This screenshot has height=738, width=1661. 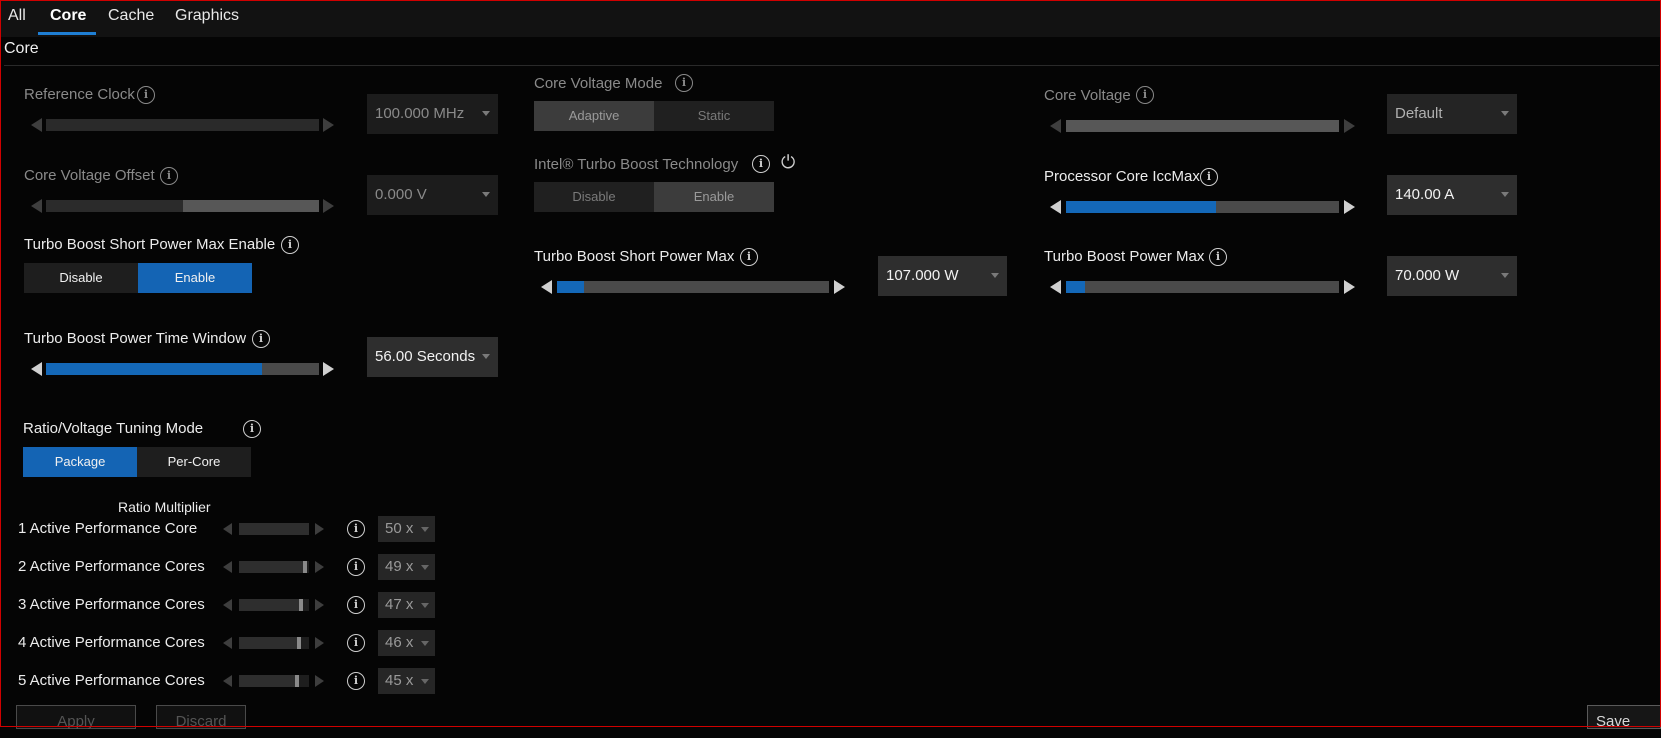 I want to click on apply-button: Apply, so click(x=76, y=717).